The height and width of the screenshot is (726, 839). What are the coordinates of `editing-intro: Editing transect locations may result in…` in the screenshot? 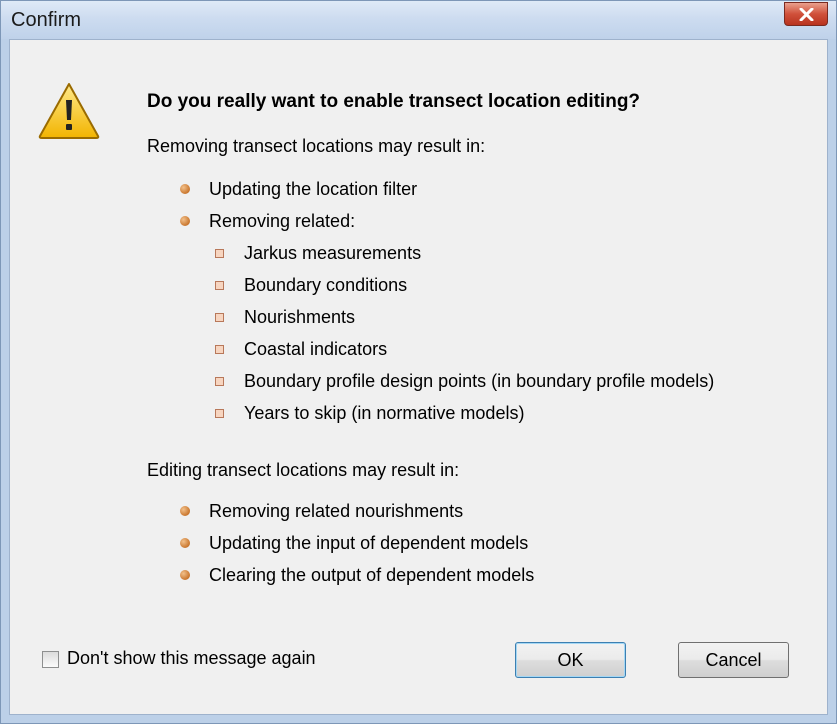 It's located at (303, 470).